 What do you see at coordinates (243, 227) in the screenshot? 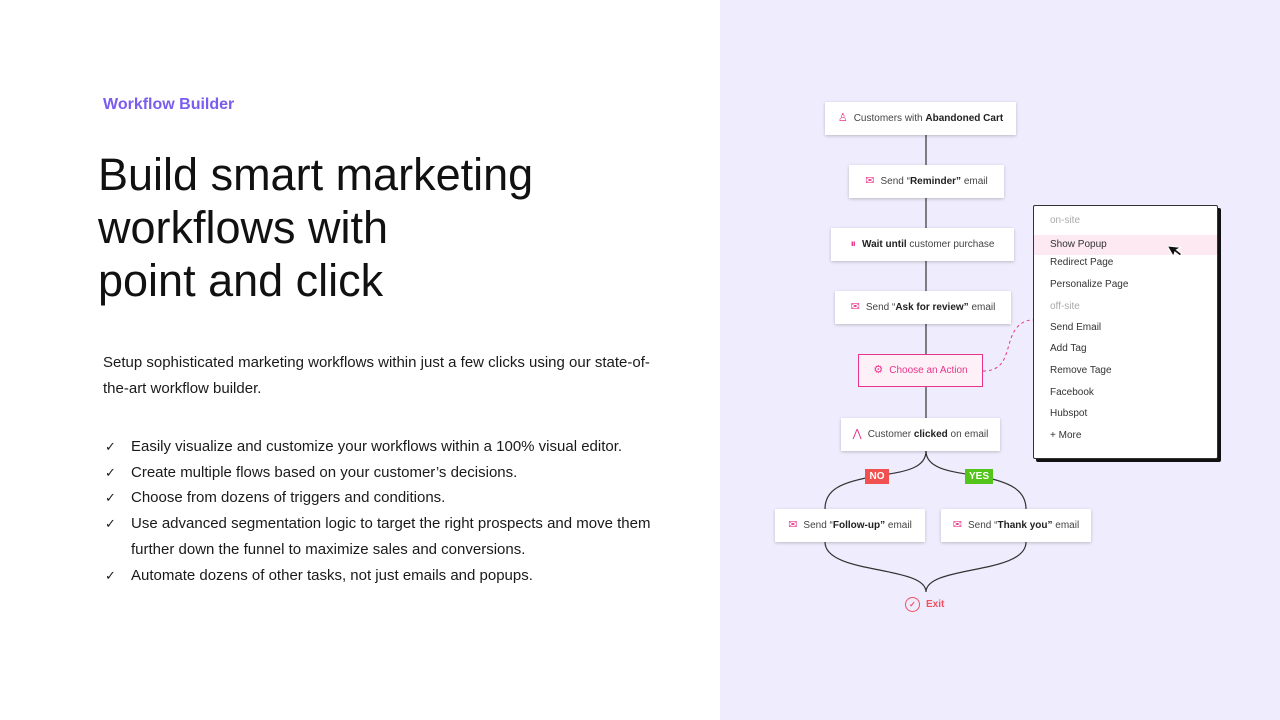
I see `title-line: workflows with` at bounding box center [243, 227].